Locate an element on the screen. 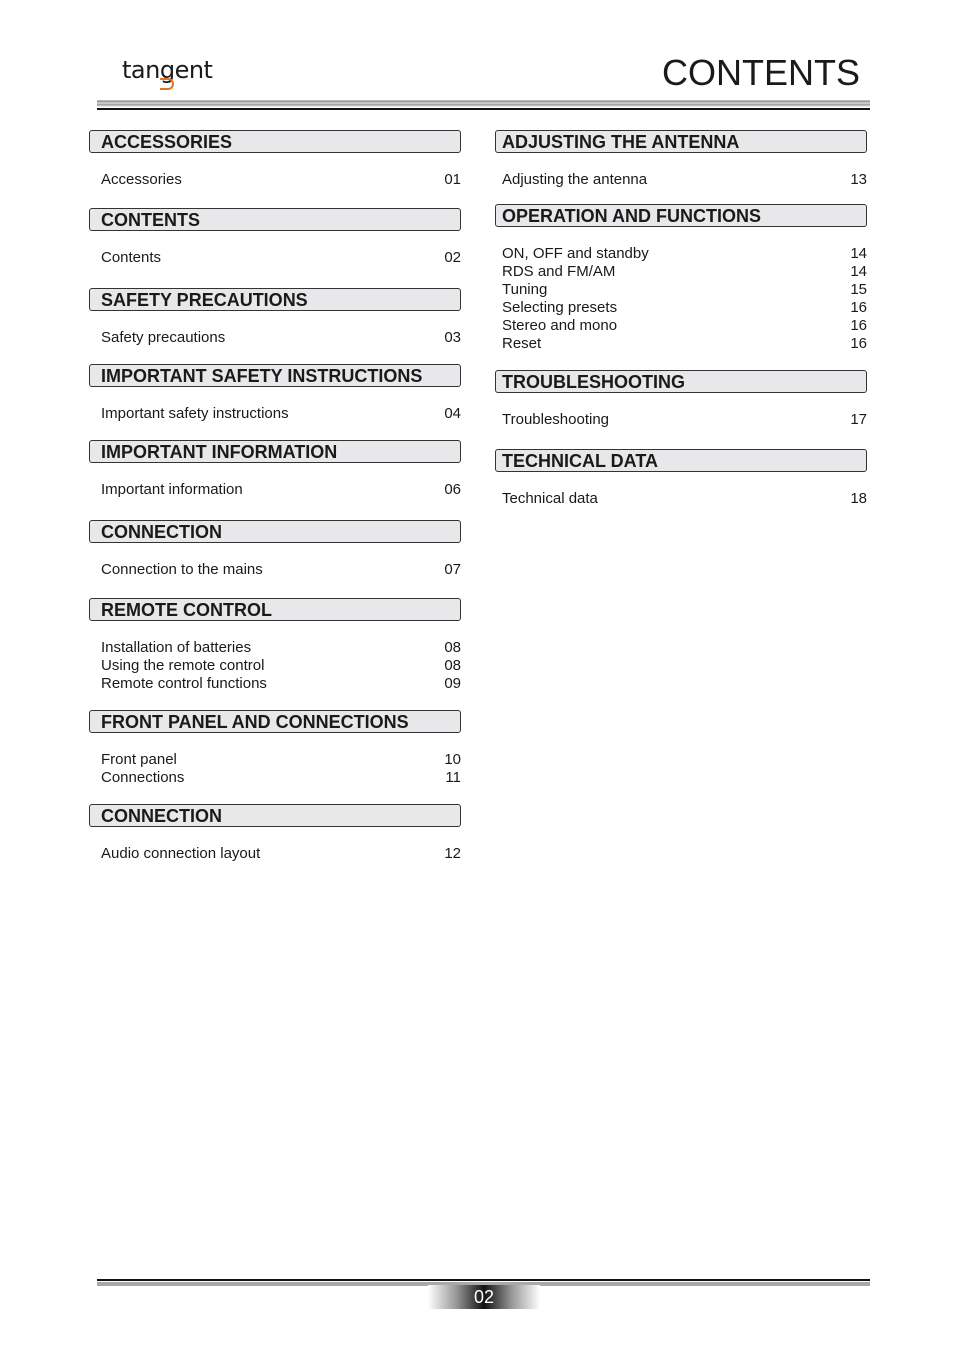  section-items: Connection to the mains 07 is located at coordinates (275, 561).